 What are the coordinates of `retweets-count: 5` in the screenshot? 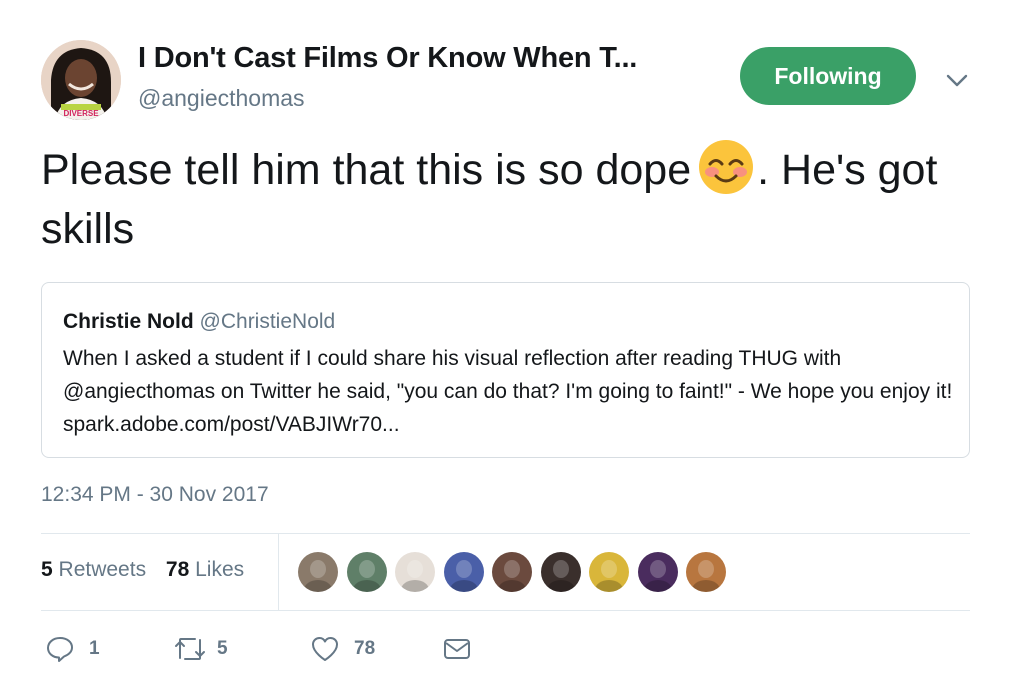 It's located at (47, 569).